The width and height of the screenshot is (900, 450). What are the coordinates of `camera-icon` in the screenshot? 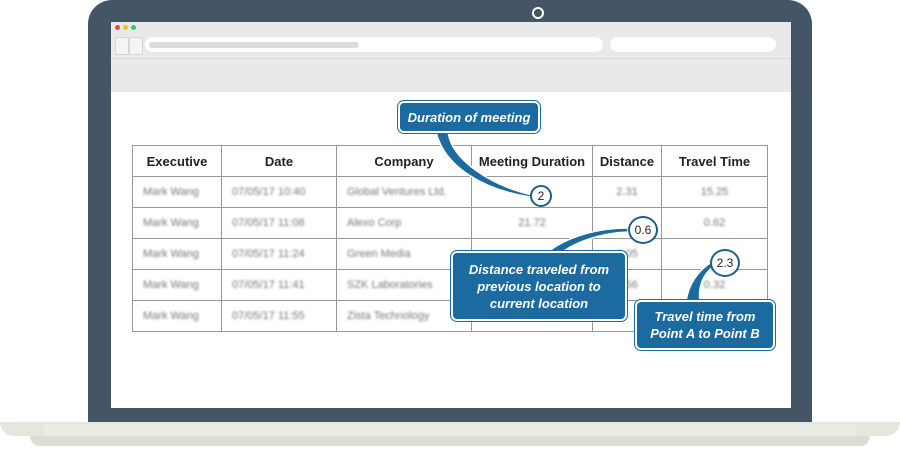 It's located at (538, 13).